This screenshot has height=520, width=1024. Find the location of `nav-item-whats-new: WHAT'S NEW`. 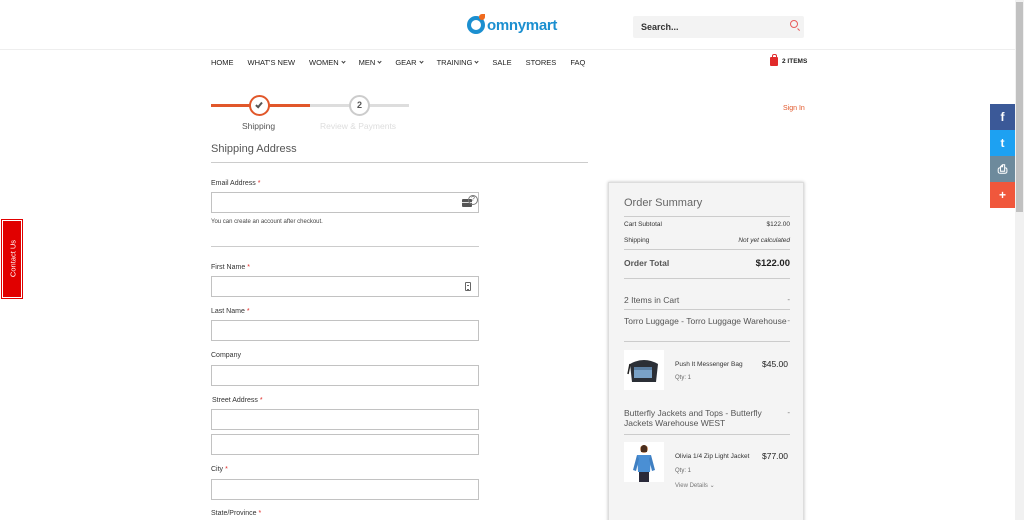

nav-item-whats-new: WHAT'S NEW is located at coordinates (272, 62).